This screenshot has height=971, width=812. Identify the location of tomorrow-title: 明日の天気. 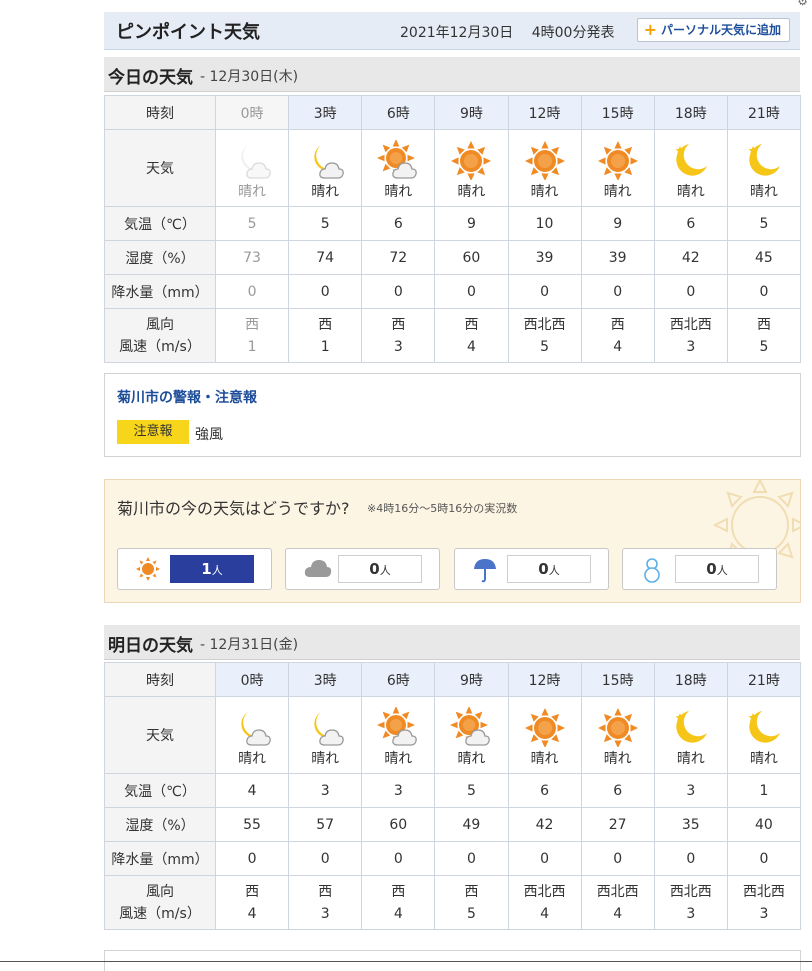
(150, 646).